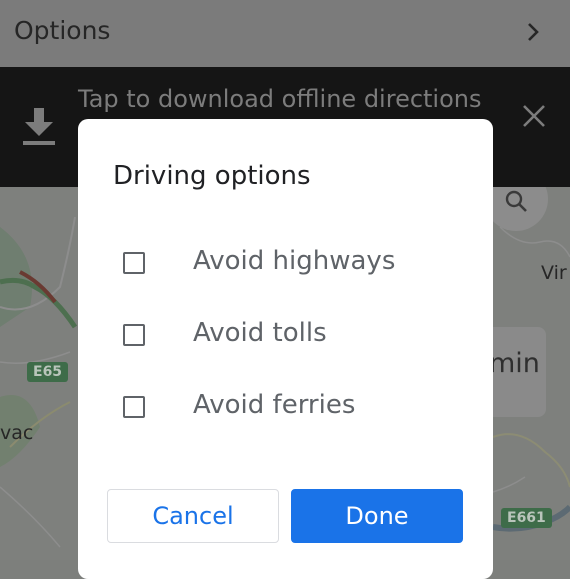 The image size is (570, 579). Describe the element at coordinates (516, 201) in the screenshot. I see `search-icon` at that location.